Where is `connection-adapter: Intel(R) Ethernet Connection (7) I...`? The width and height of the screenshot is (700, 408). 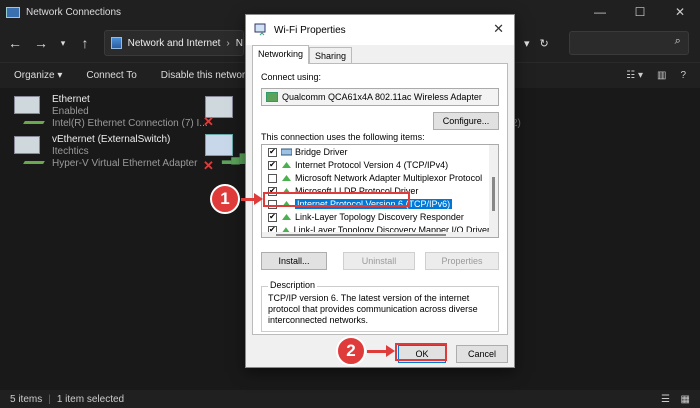 connection-adapter: Intel(R) Ethernet Connection (7) I... is located at coordinates (130, 123).